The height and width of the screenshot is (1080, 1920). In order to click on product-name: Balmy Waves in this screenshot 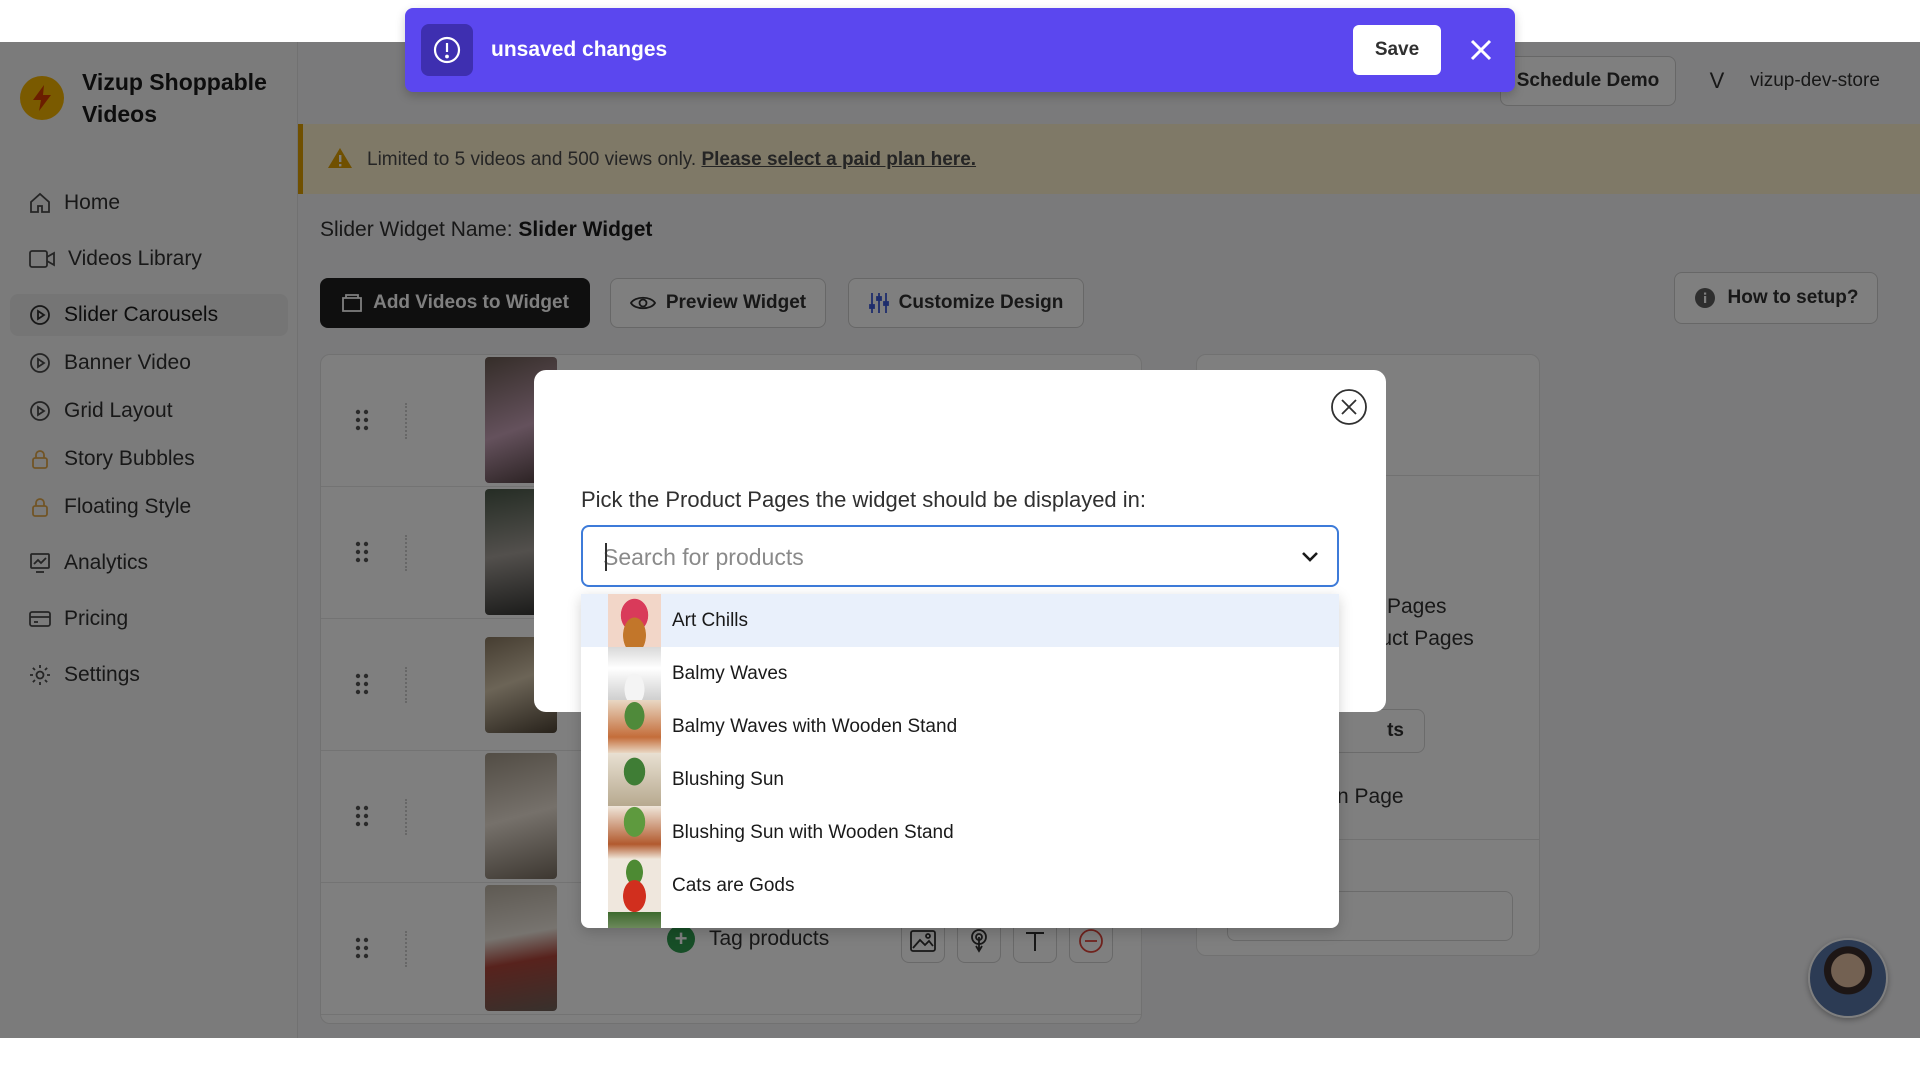, I will do `click(730, 673)`.